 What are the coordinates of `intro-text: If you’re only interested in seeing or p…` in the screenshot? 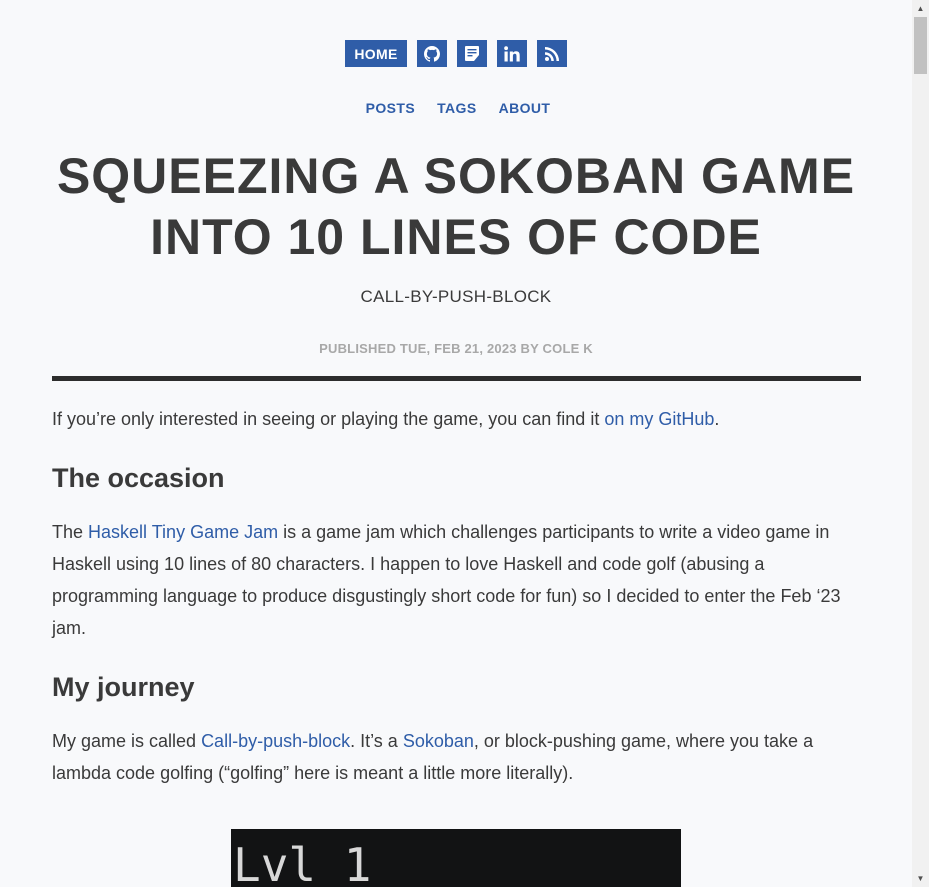 It's located at (328, 419).